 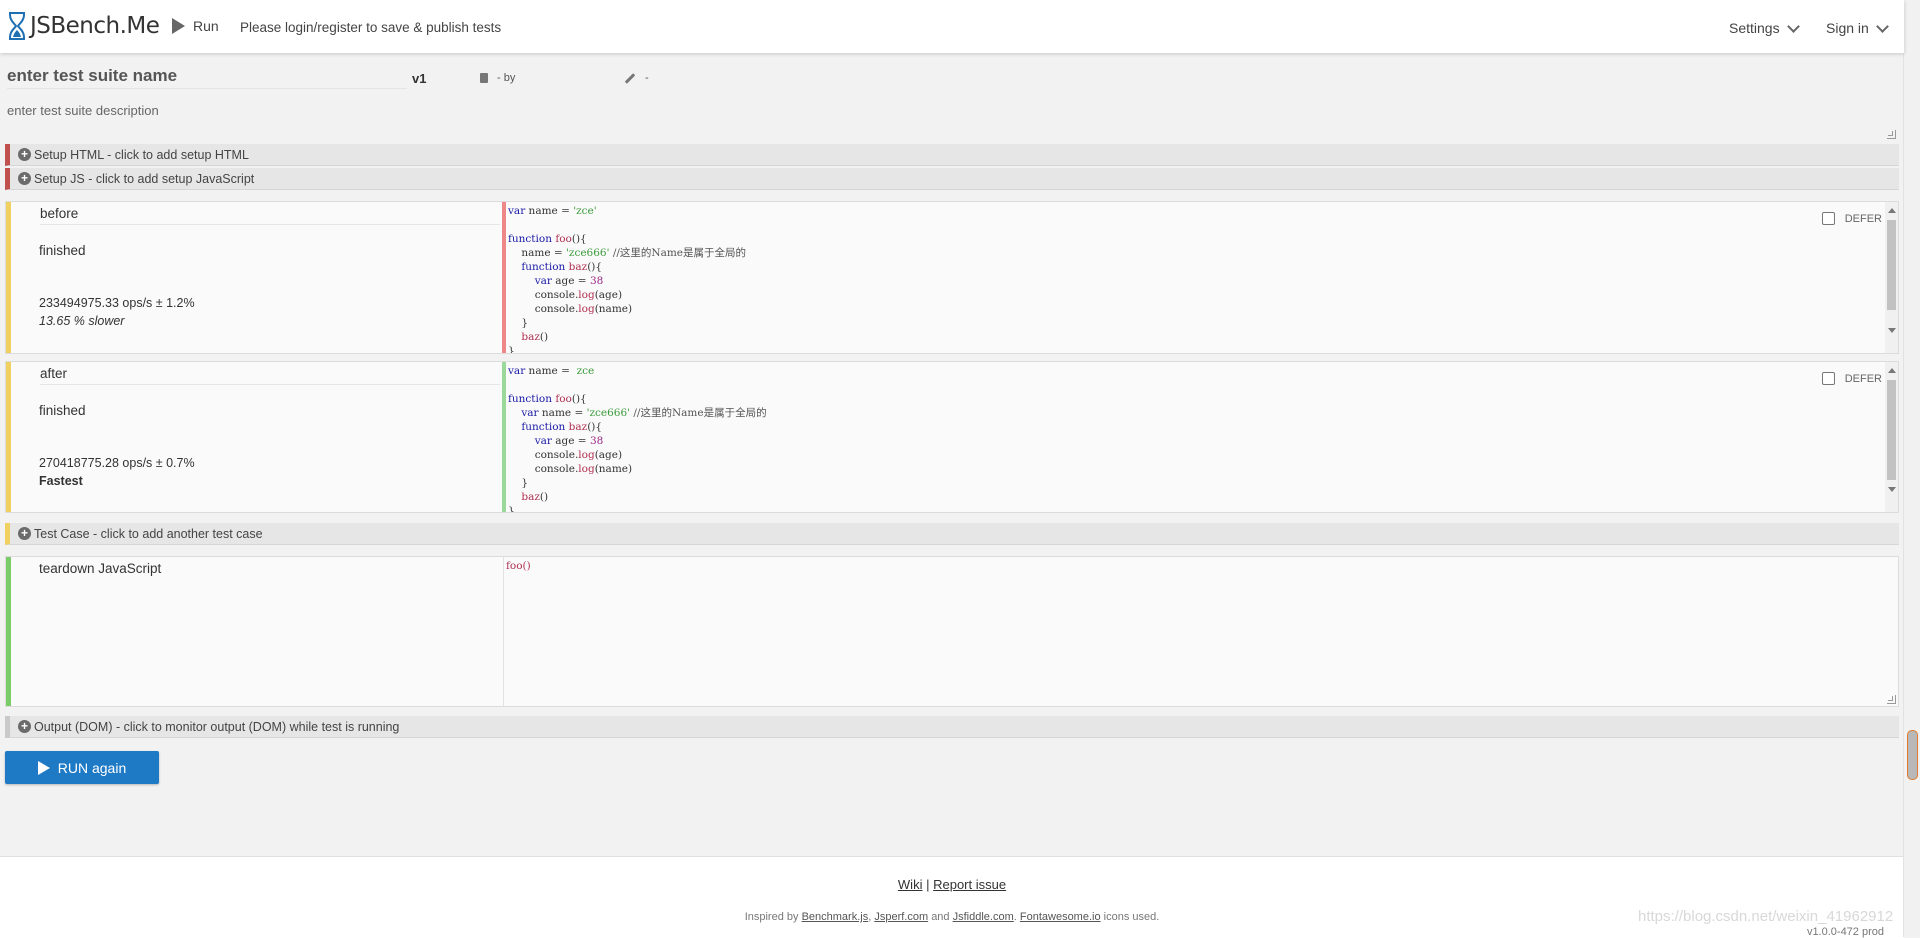 I want to click on run-again-label: RUN again, so click(x=92, y=767).